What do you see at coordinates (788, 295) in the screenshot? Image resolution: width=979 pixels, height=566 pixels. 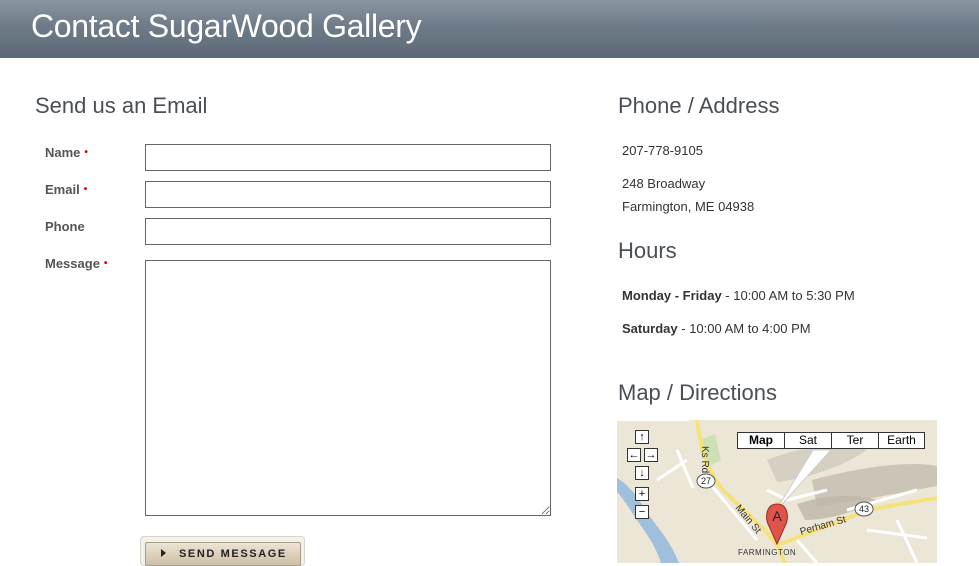 I see `hours-time: - 10:00 AM to 5:30 PM` at bounding box center [788, 295].